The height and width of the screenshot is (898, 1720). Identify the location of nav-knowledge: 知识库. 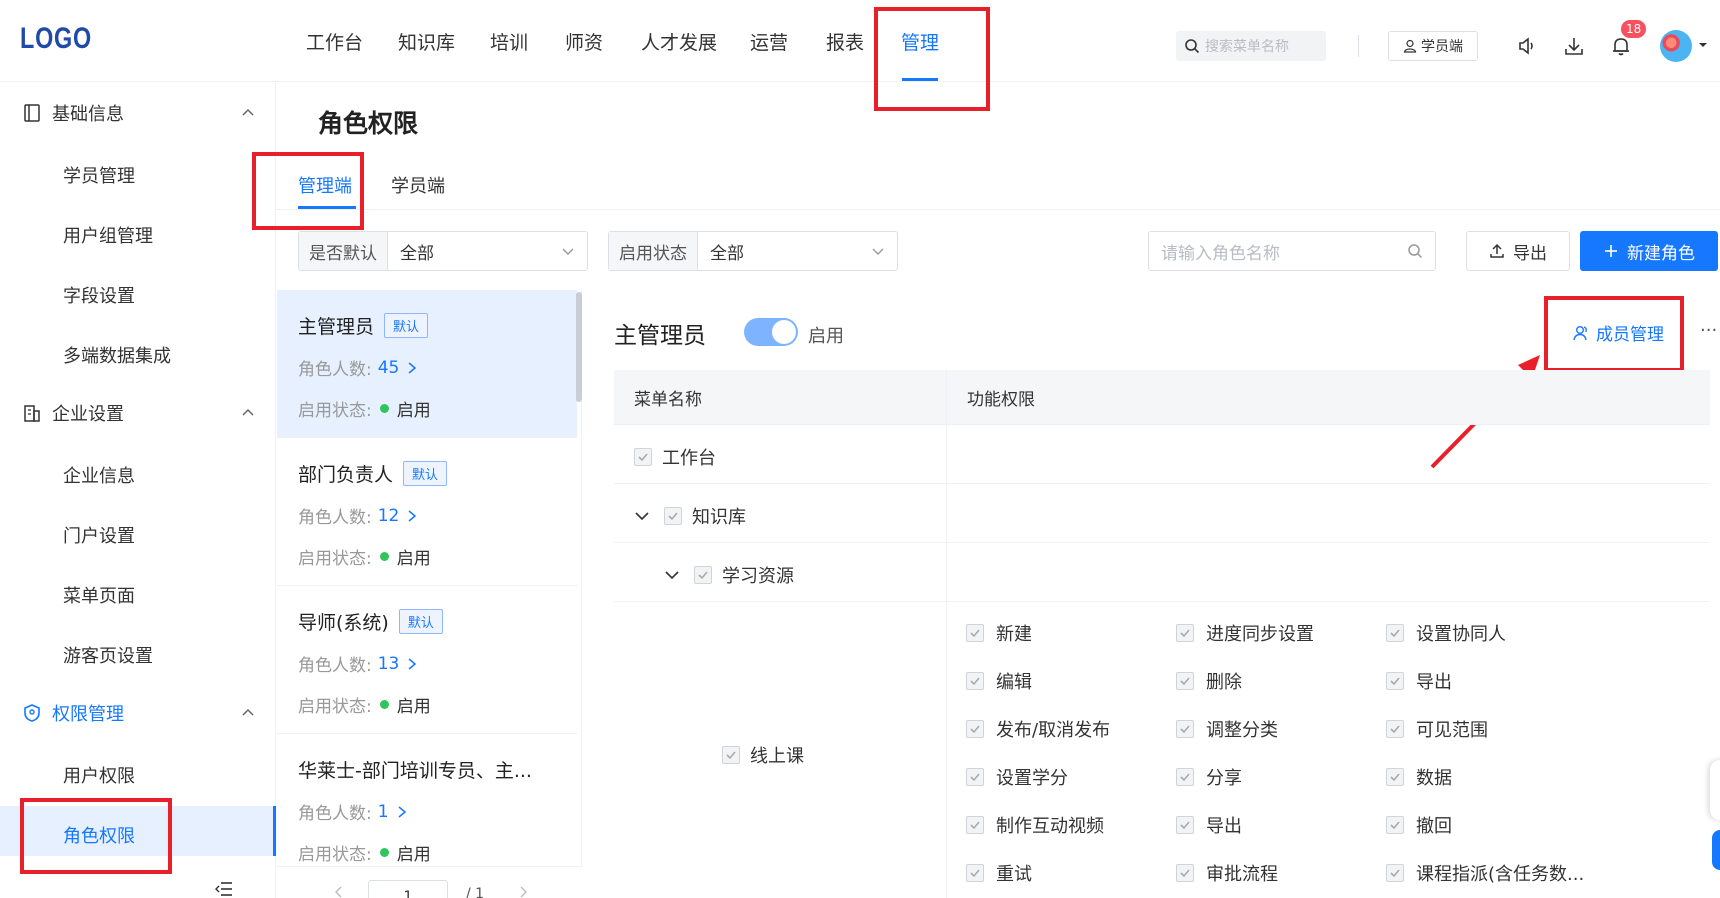
(426, 41).